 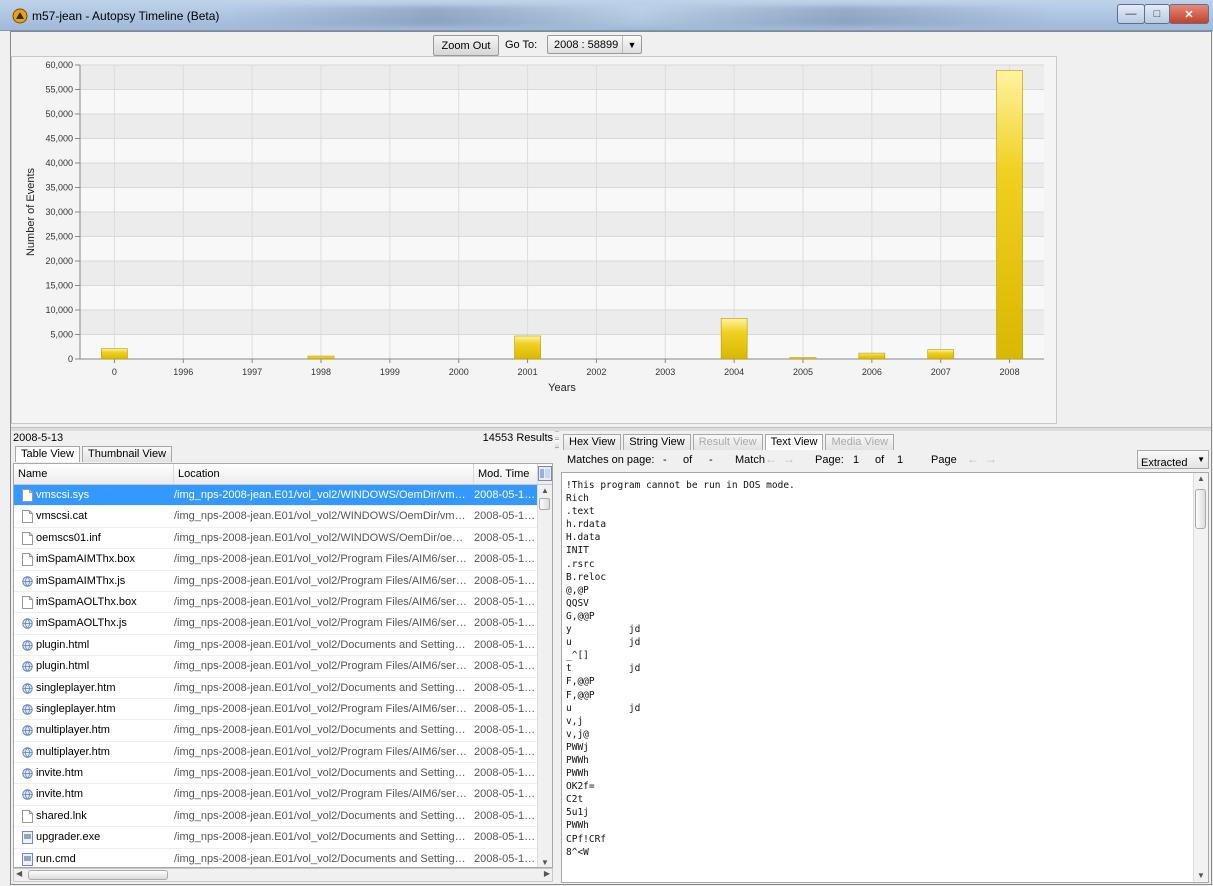 I want to click on title-bar: m57-jean - Autopsy Timeline (Beta) — □ ✕, so click(x=606, y=15).